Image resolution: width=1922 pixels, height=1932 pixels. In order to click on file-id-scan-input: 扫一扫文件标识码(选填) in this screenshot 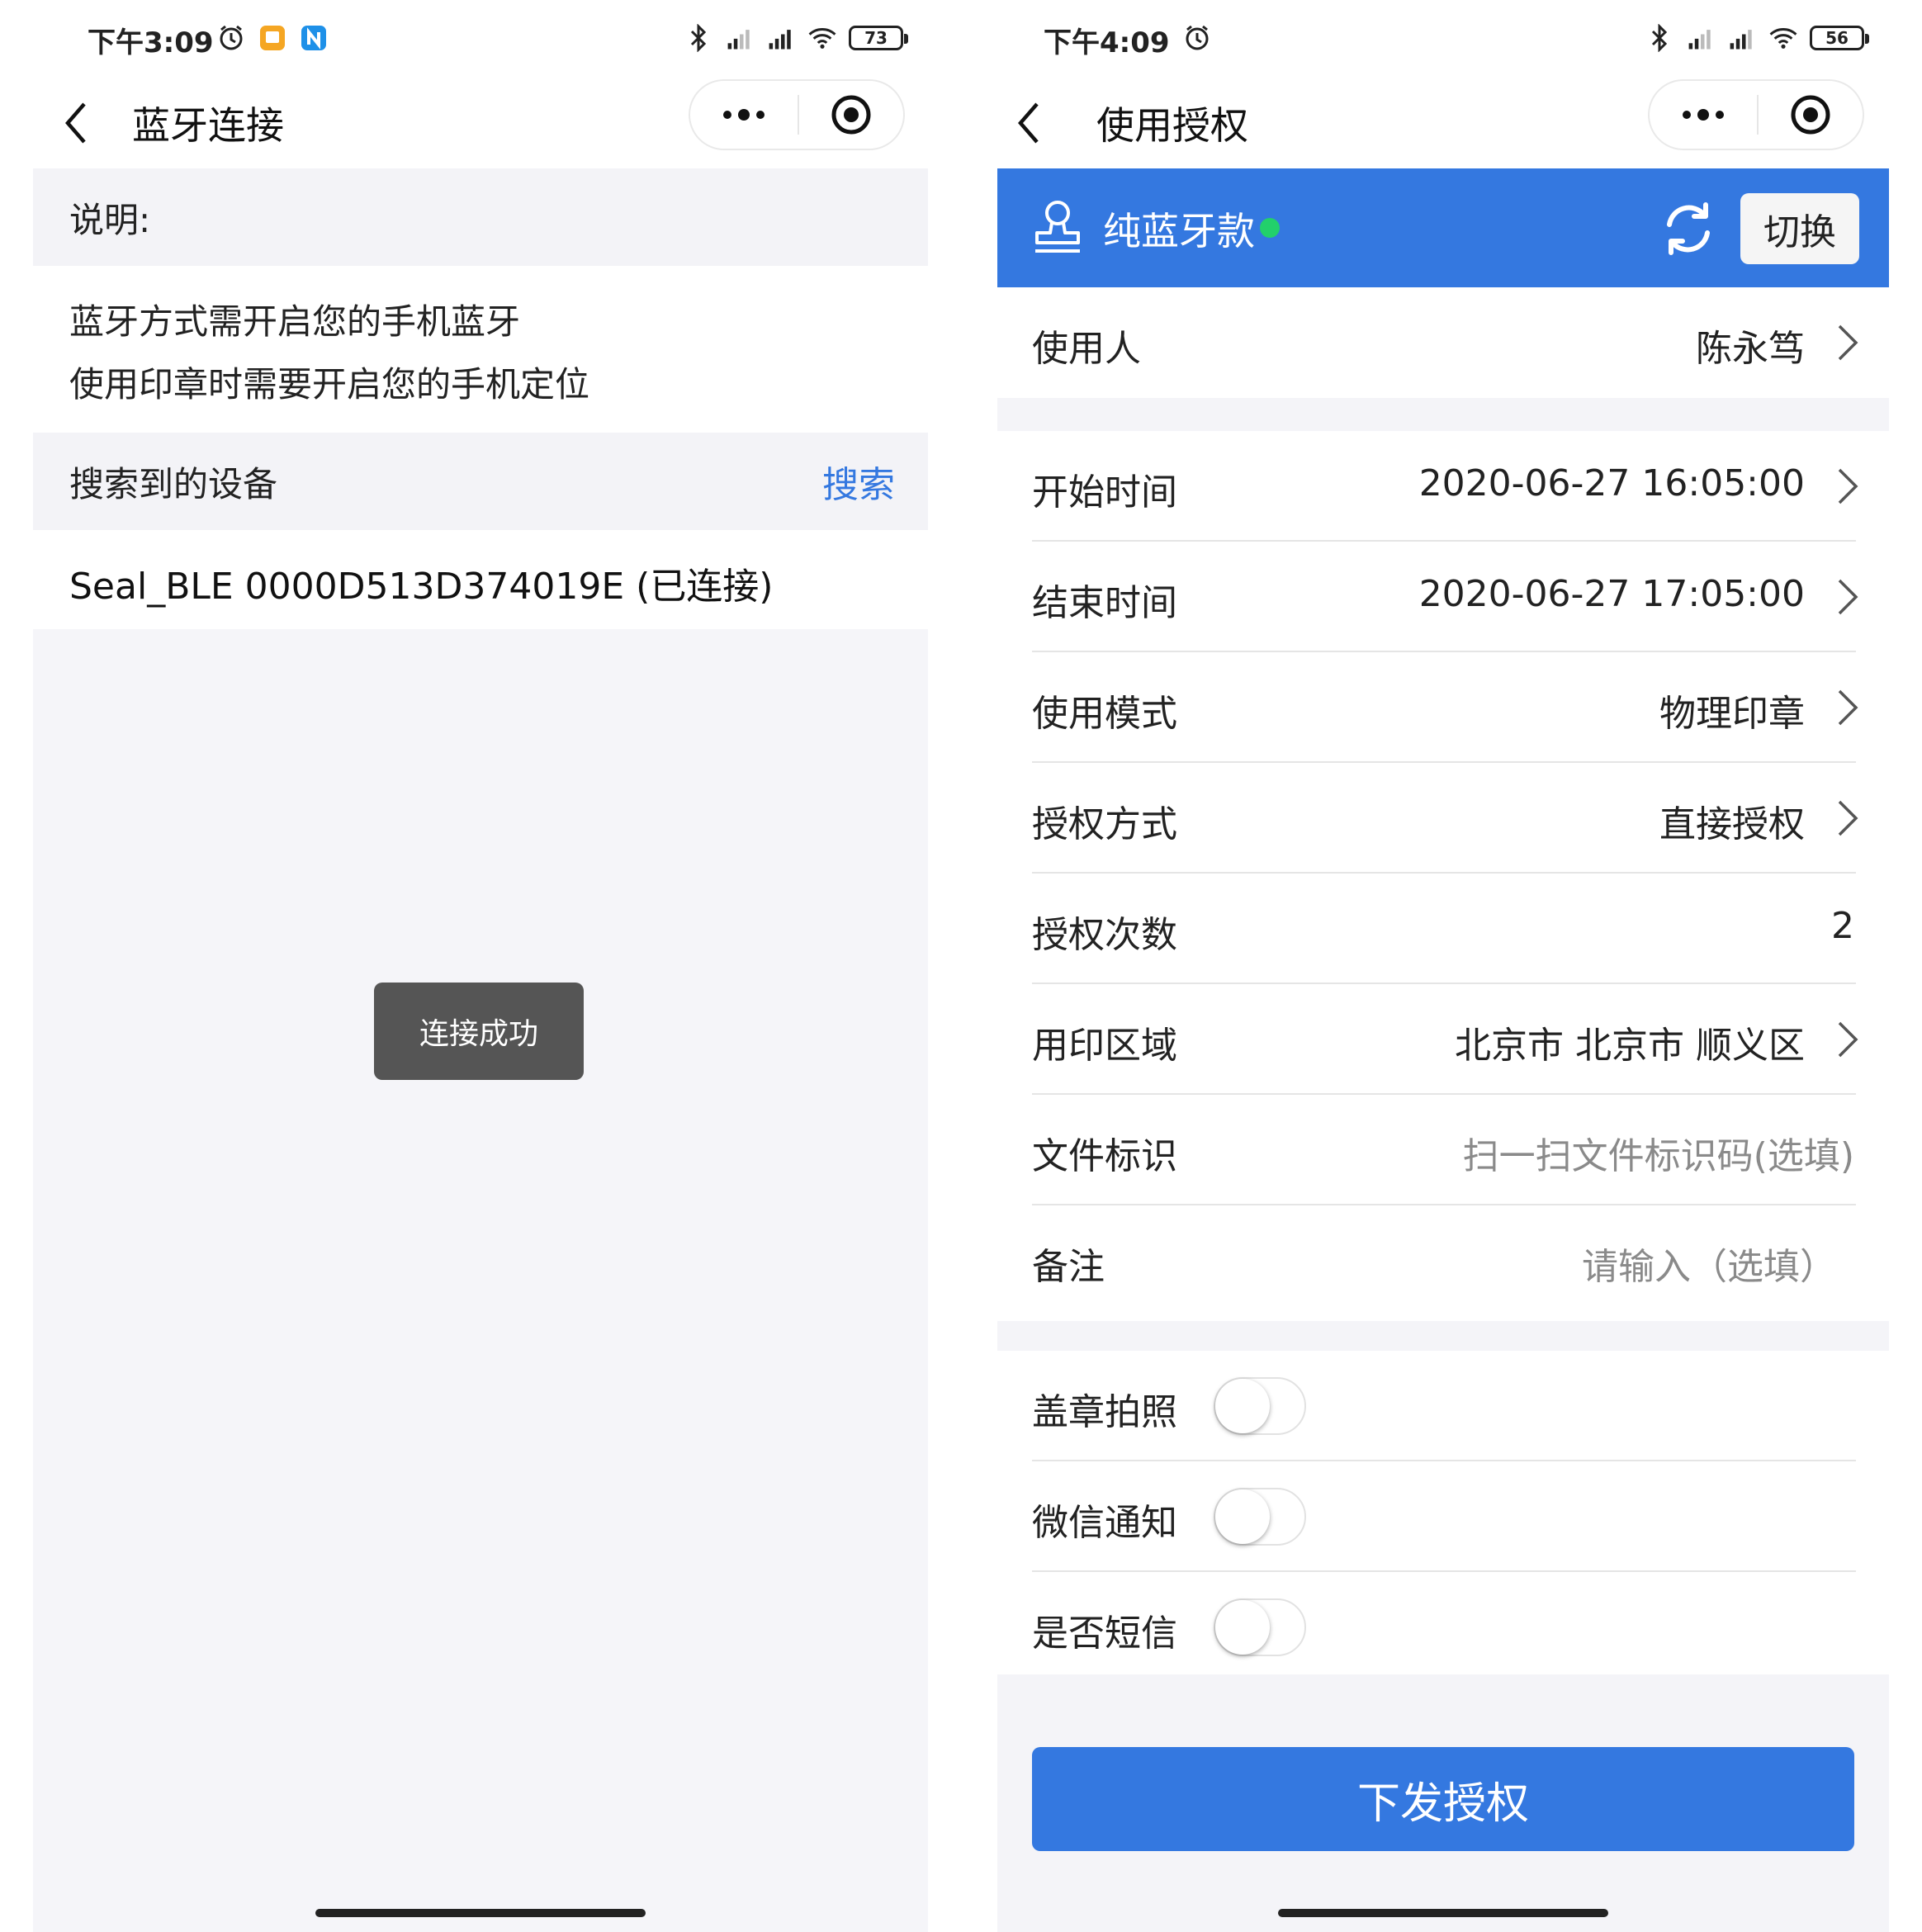, I will do `click(1658, 1152)`.